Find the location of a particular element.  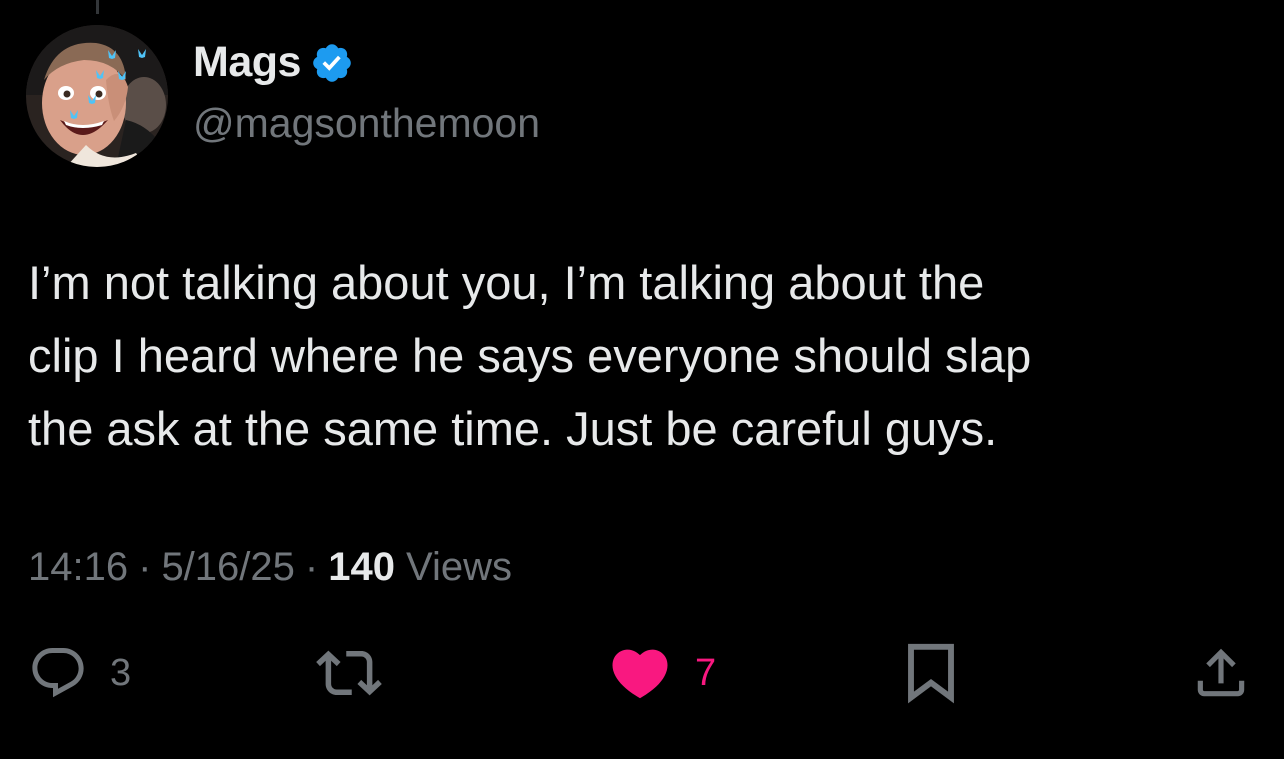

author-name-row: Mags is located at coordinates (273, 62).